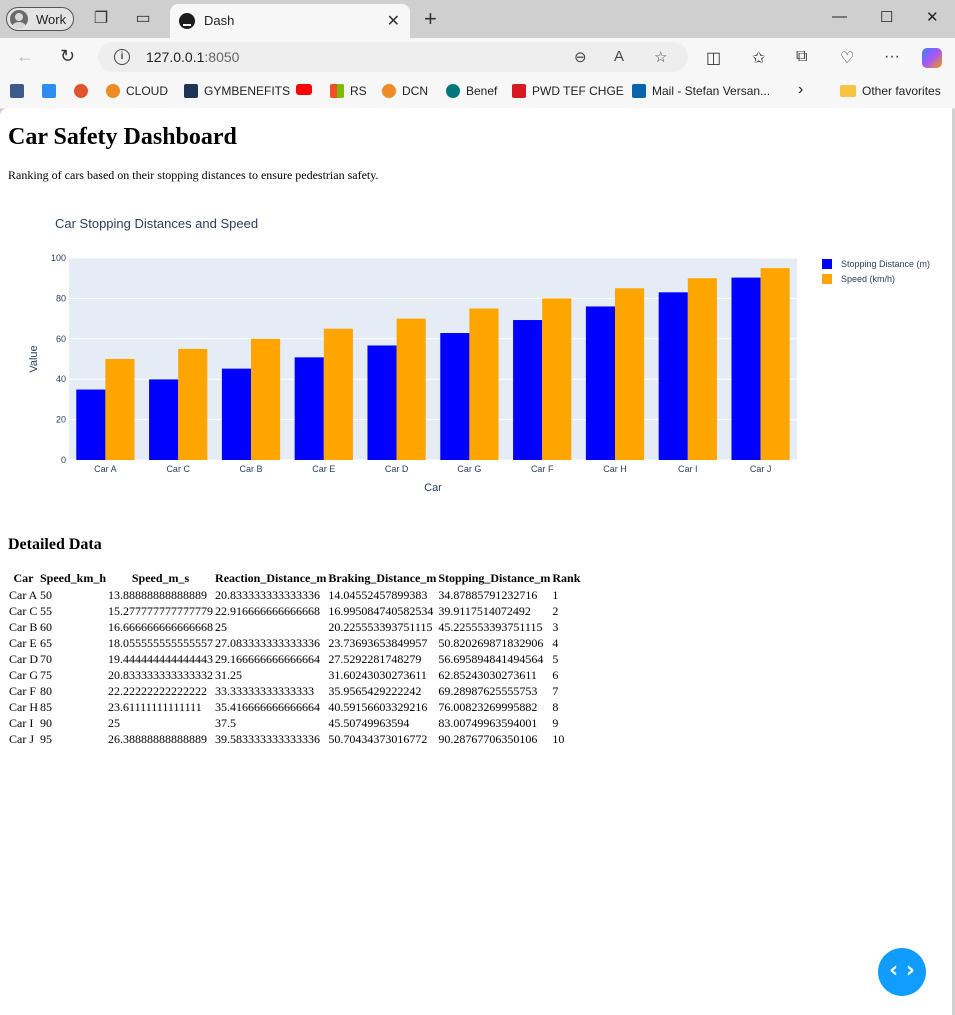 This screenshot has width=955, height=1015. I want to click on table-cell: 9, so click(555, 723).